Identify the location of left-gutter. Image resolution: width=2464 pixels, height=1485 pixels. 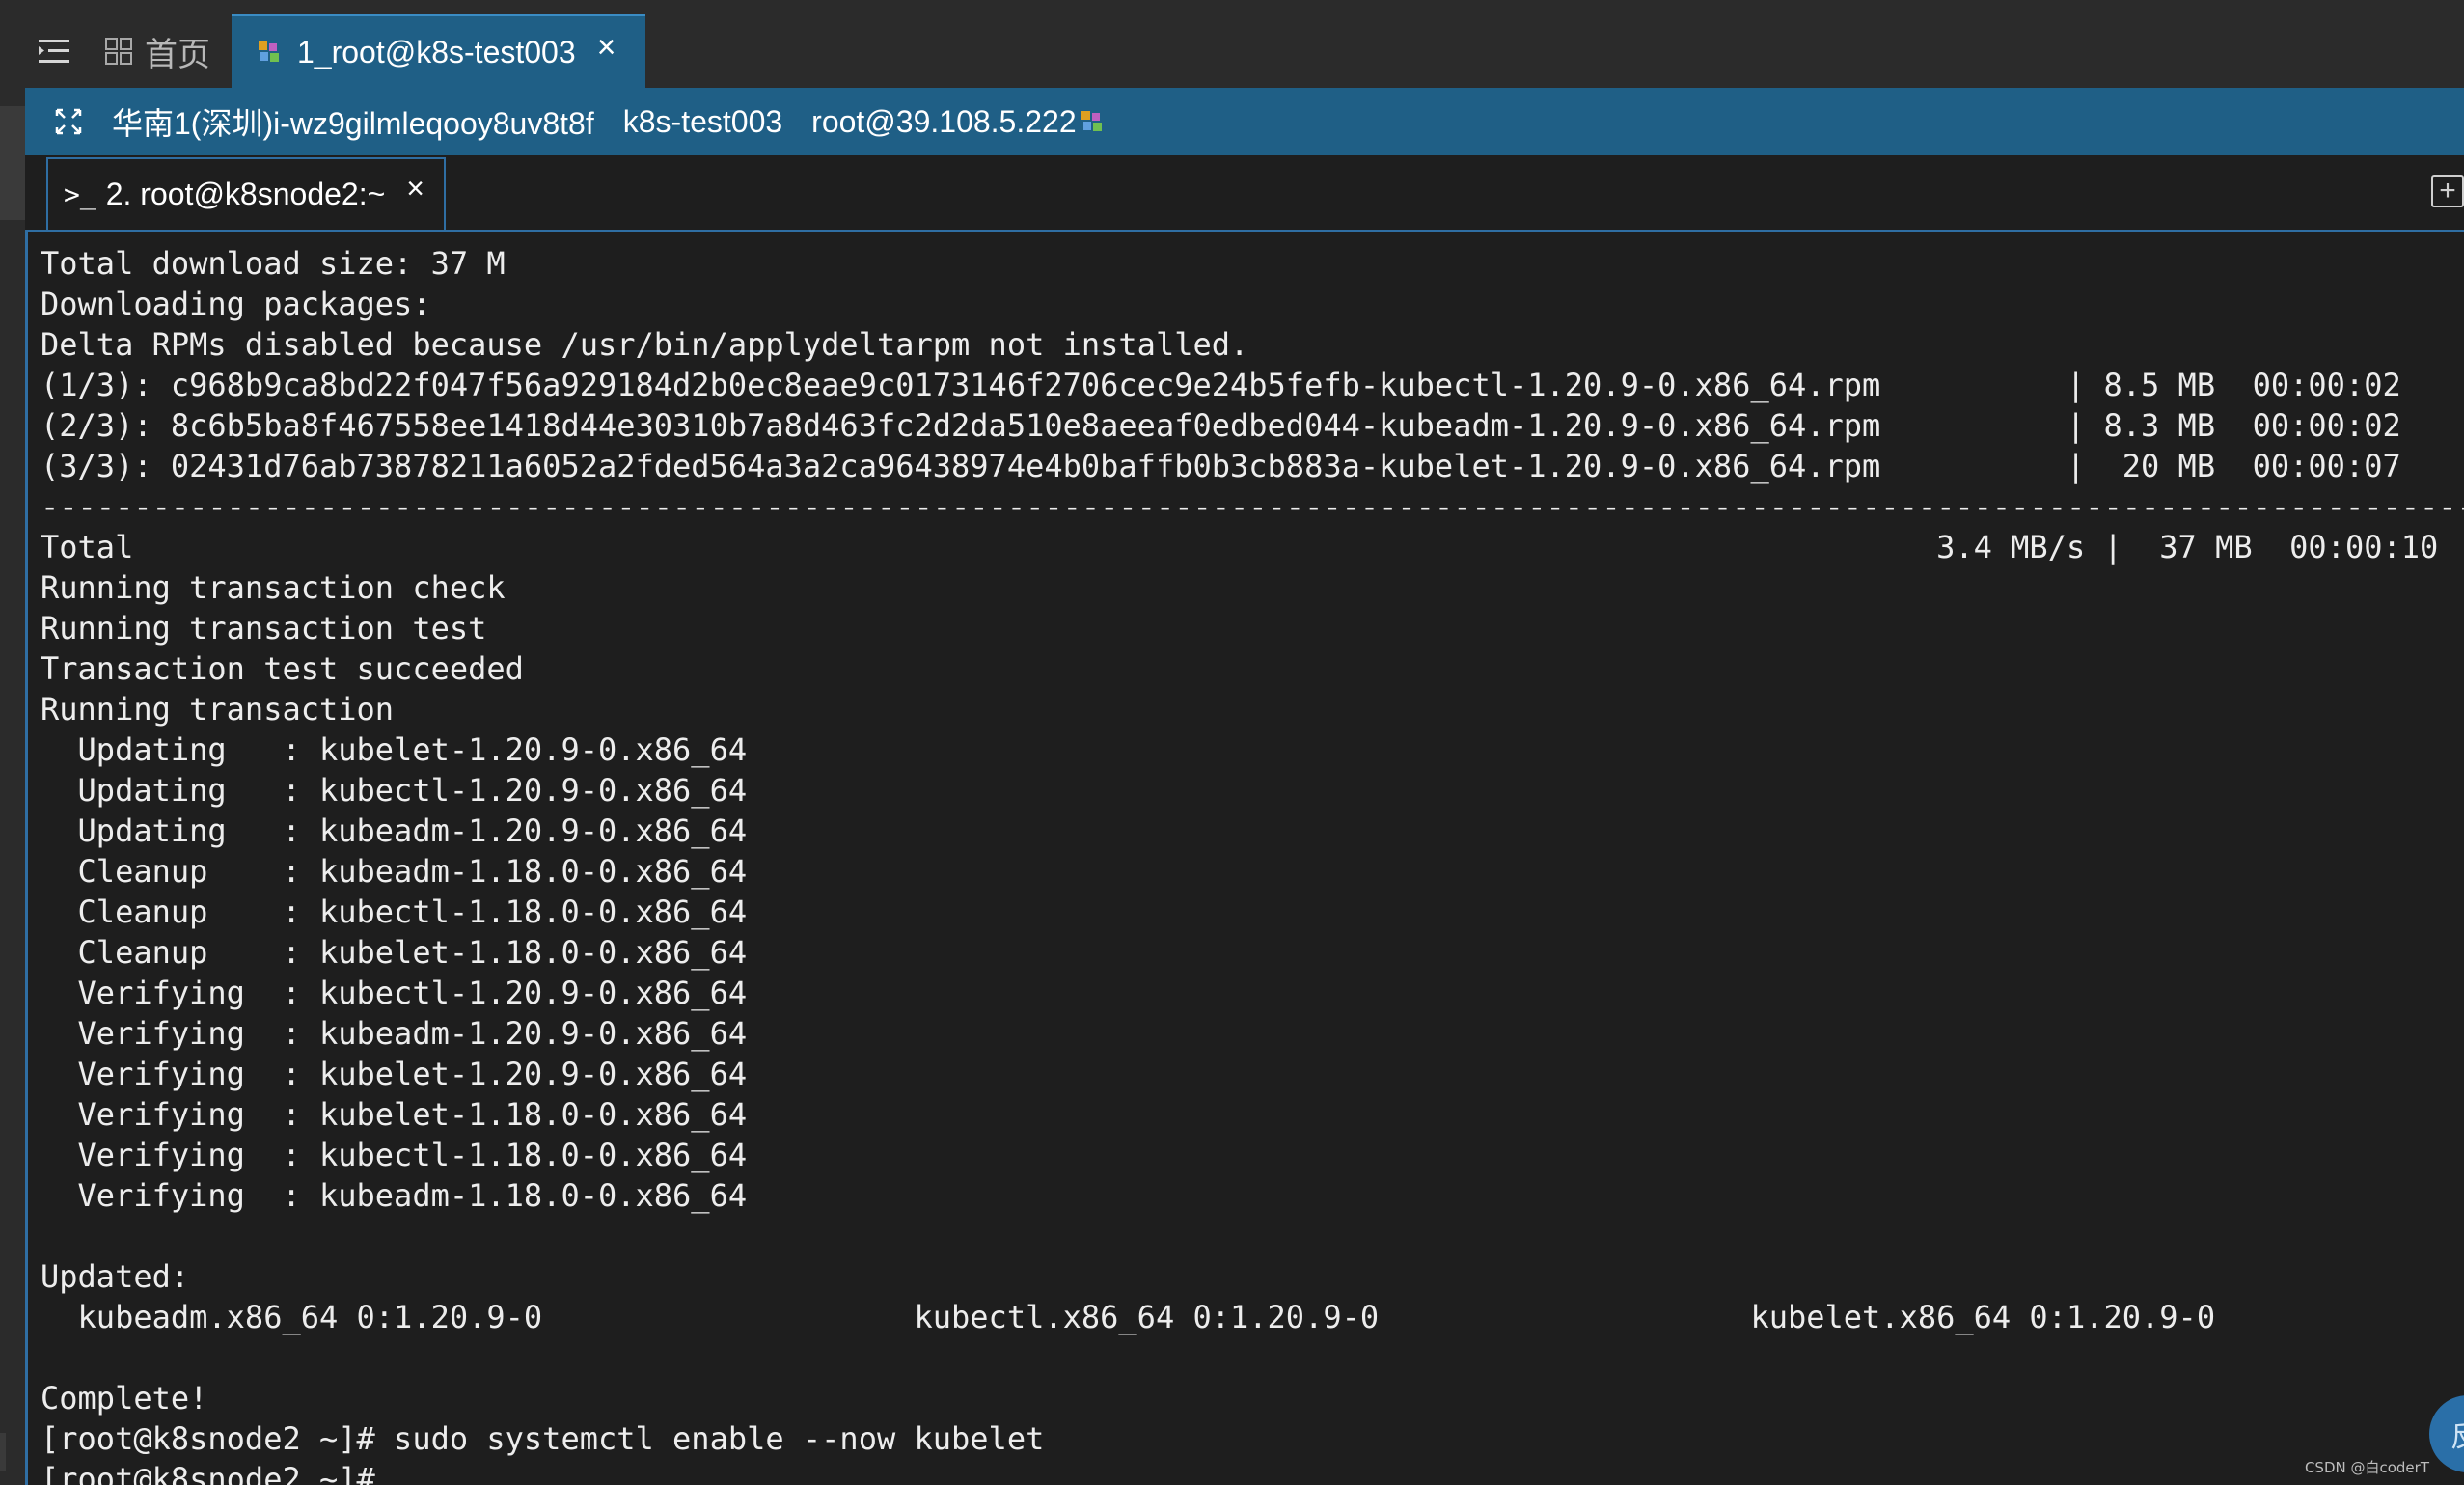
(12, 749).